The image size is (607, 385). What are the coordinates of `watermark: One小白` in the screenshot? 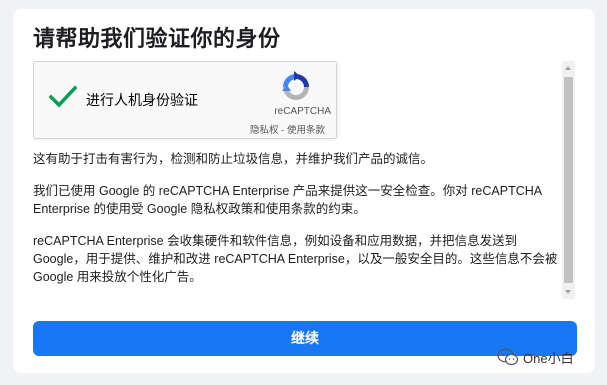 It's located at (535, 357).